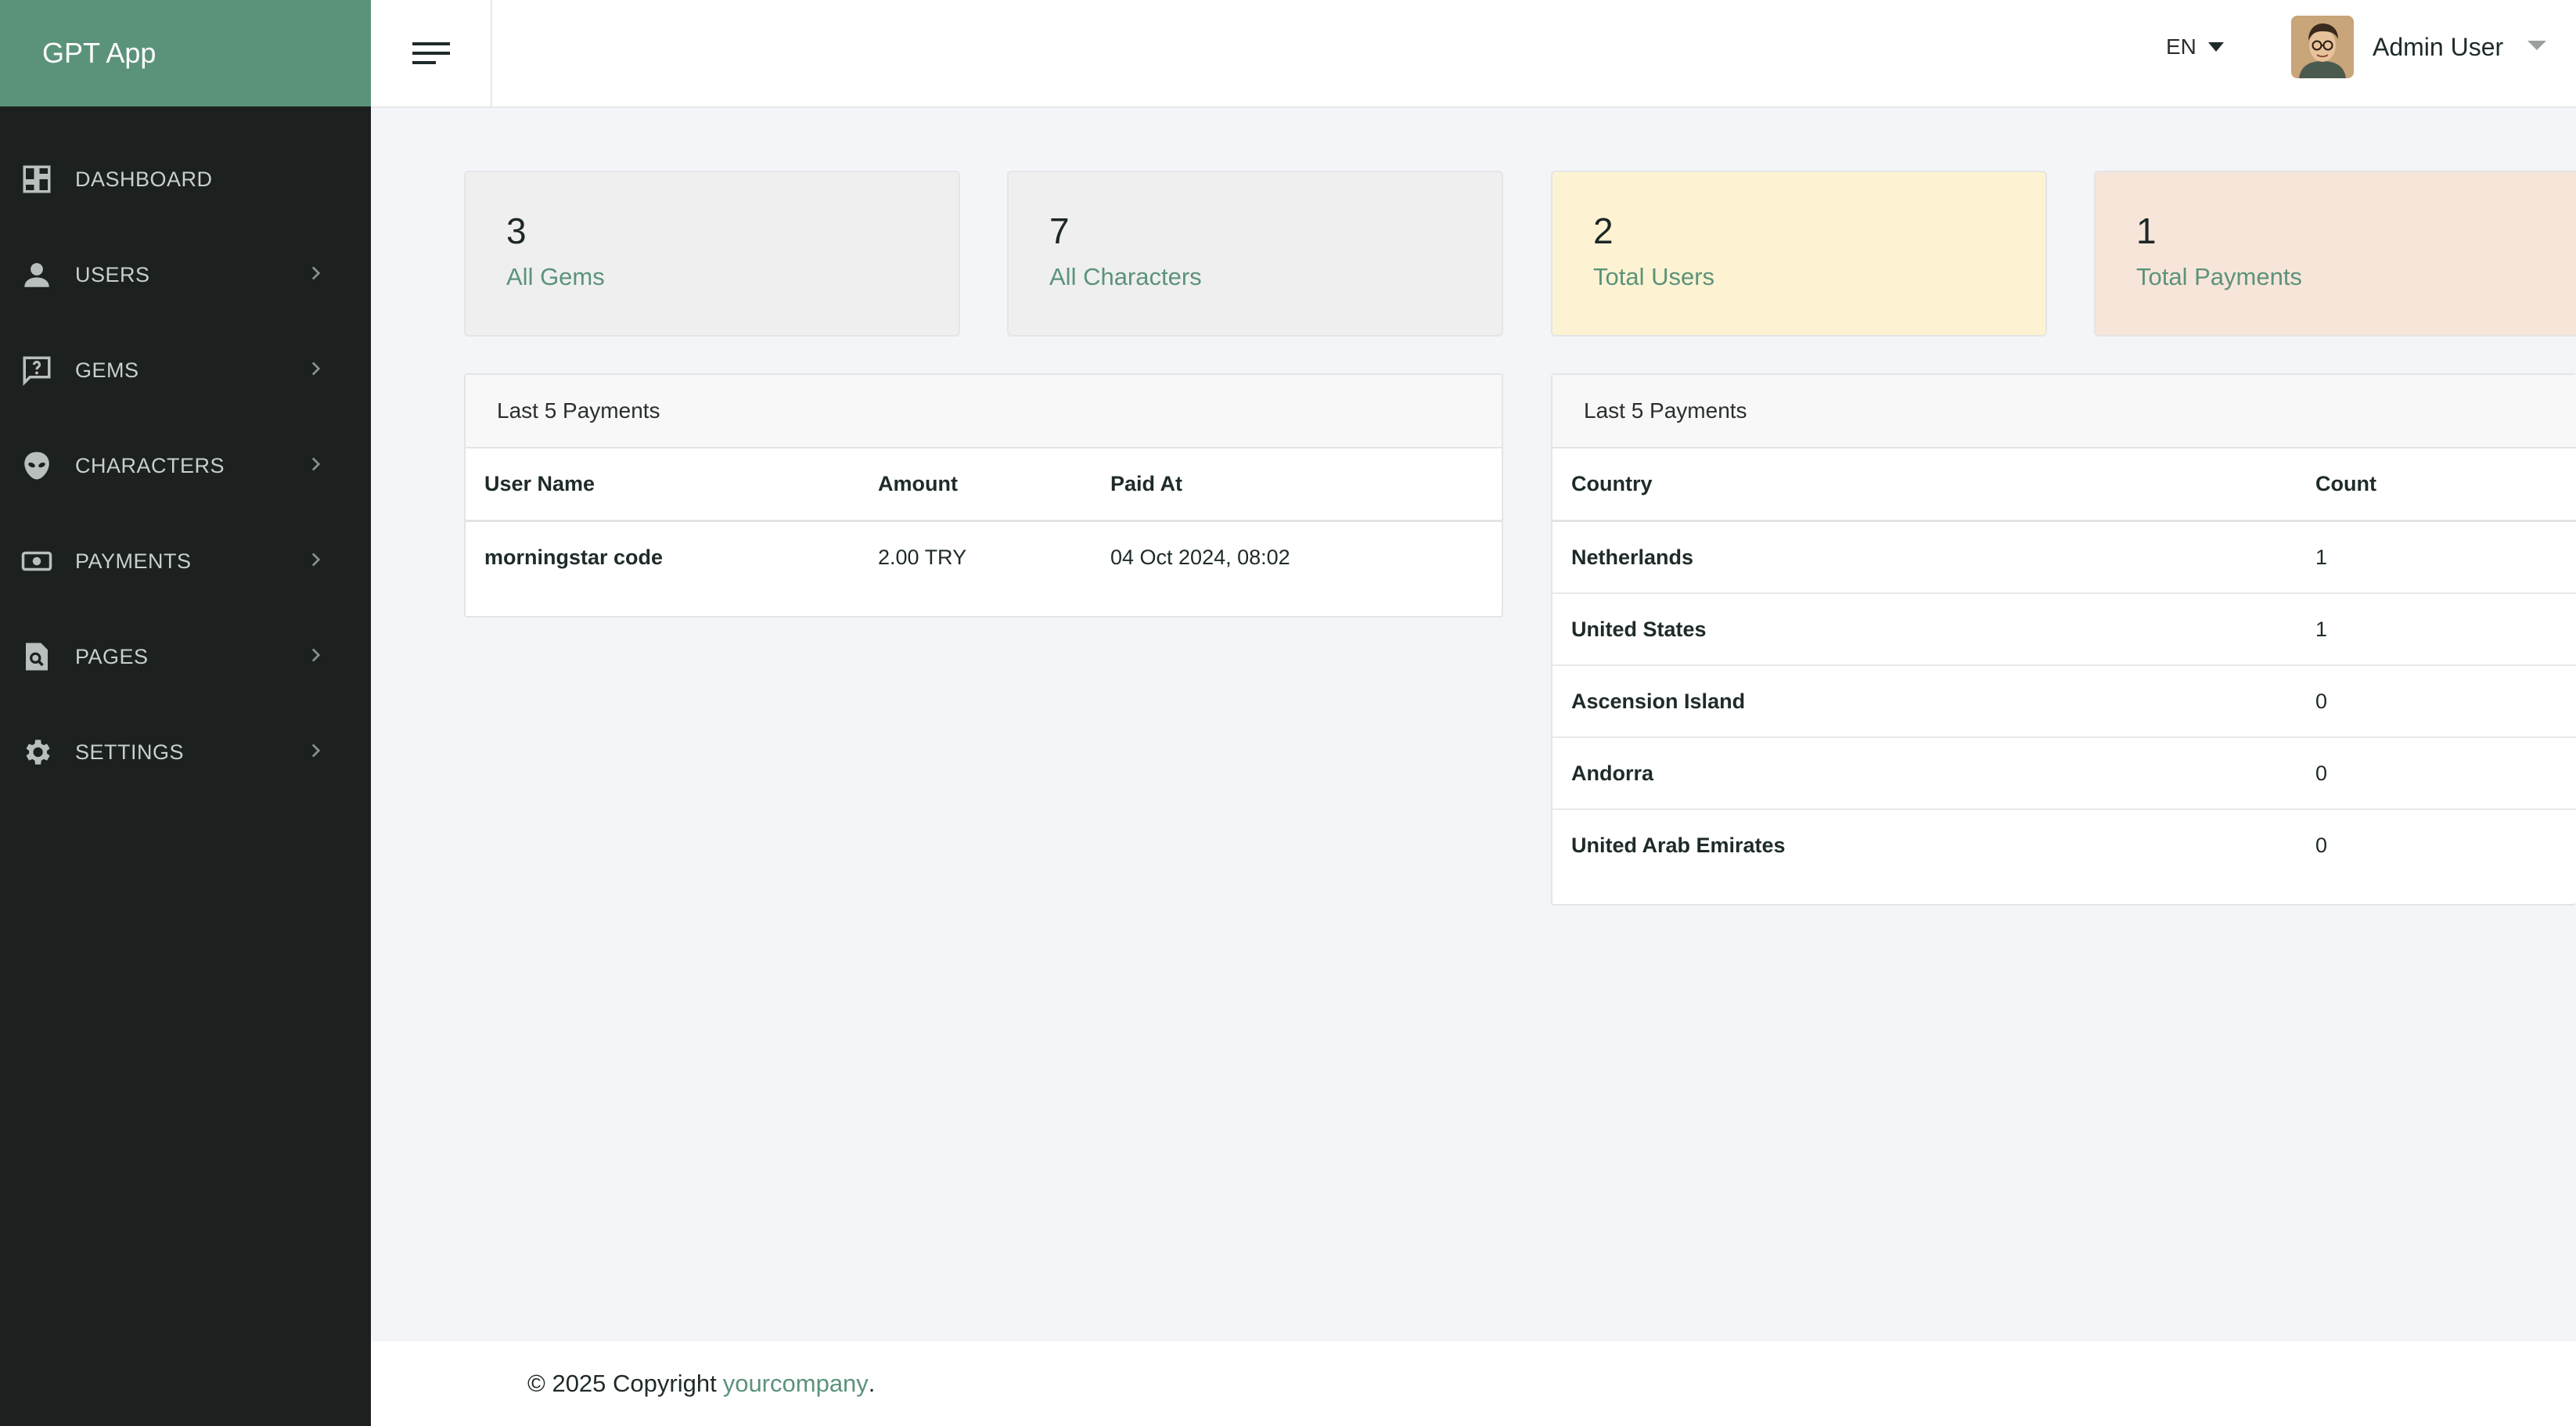 The image size is (2576, 1426). I want to click on user-name: Admin User, so click(2438, 46).